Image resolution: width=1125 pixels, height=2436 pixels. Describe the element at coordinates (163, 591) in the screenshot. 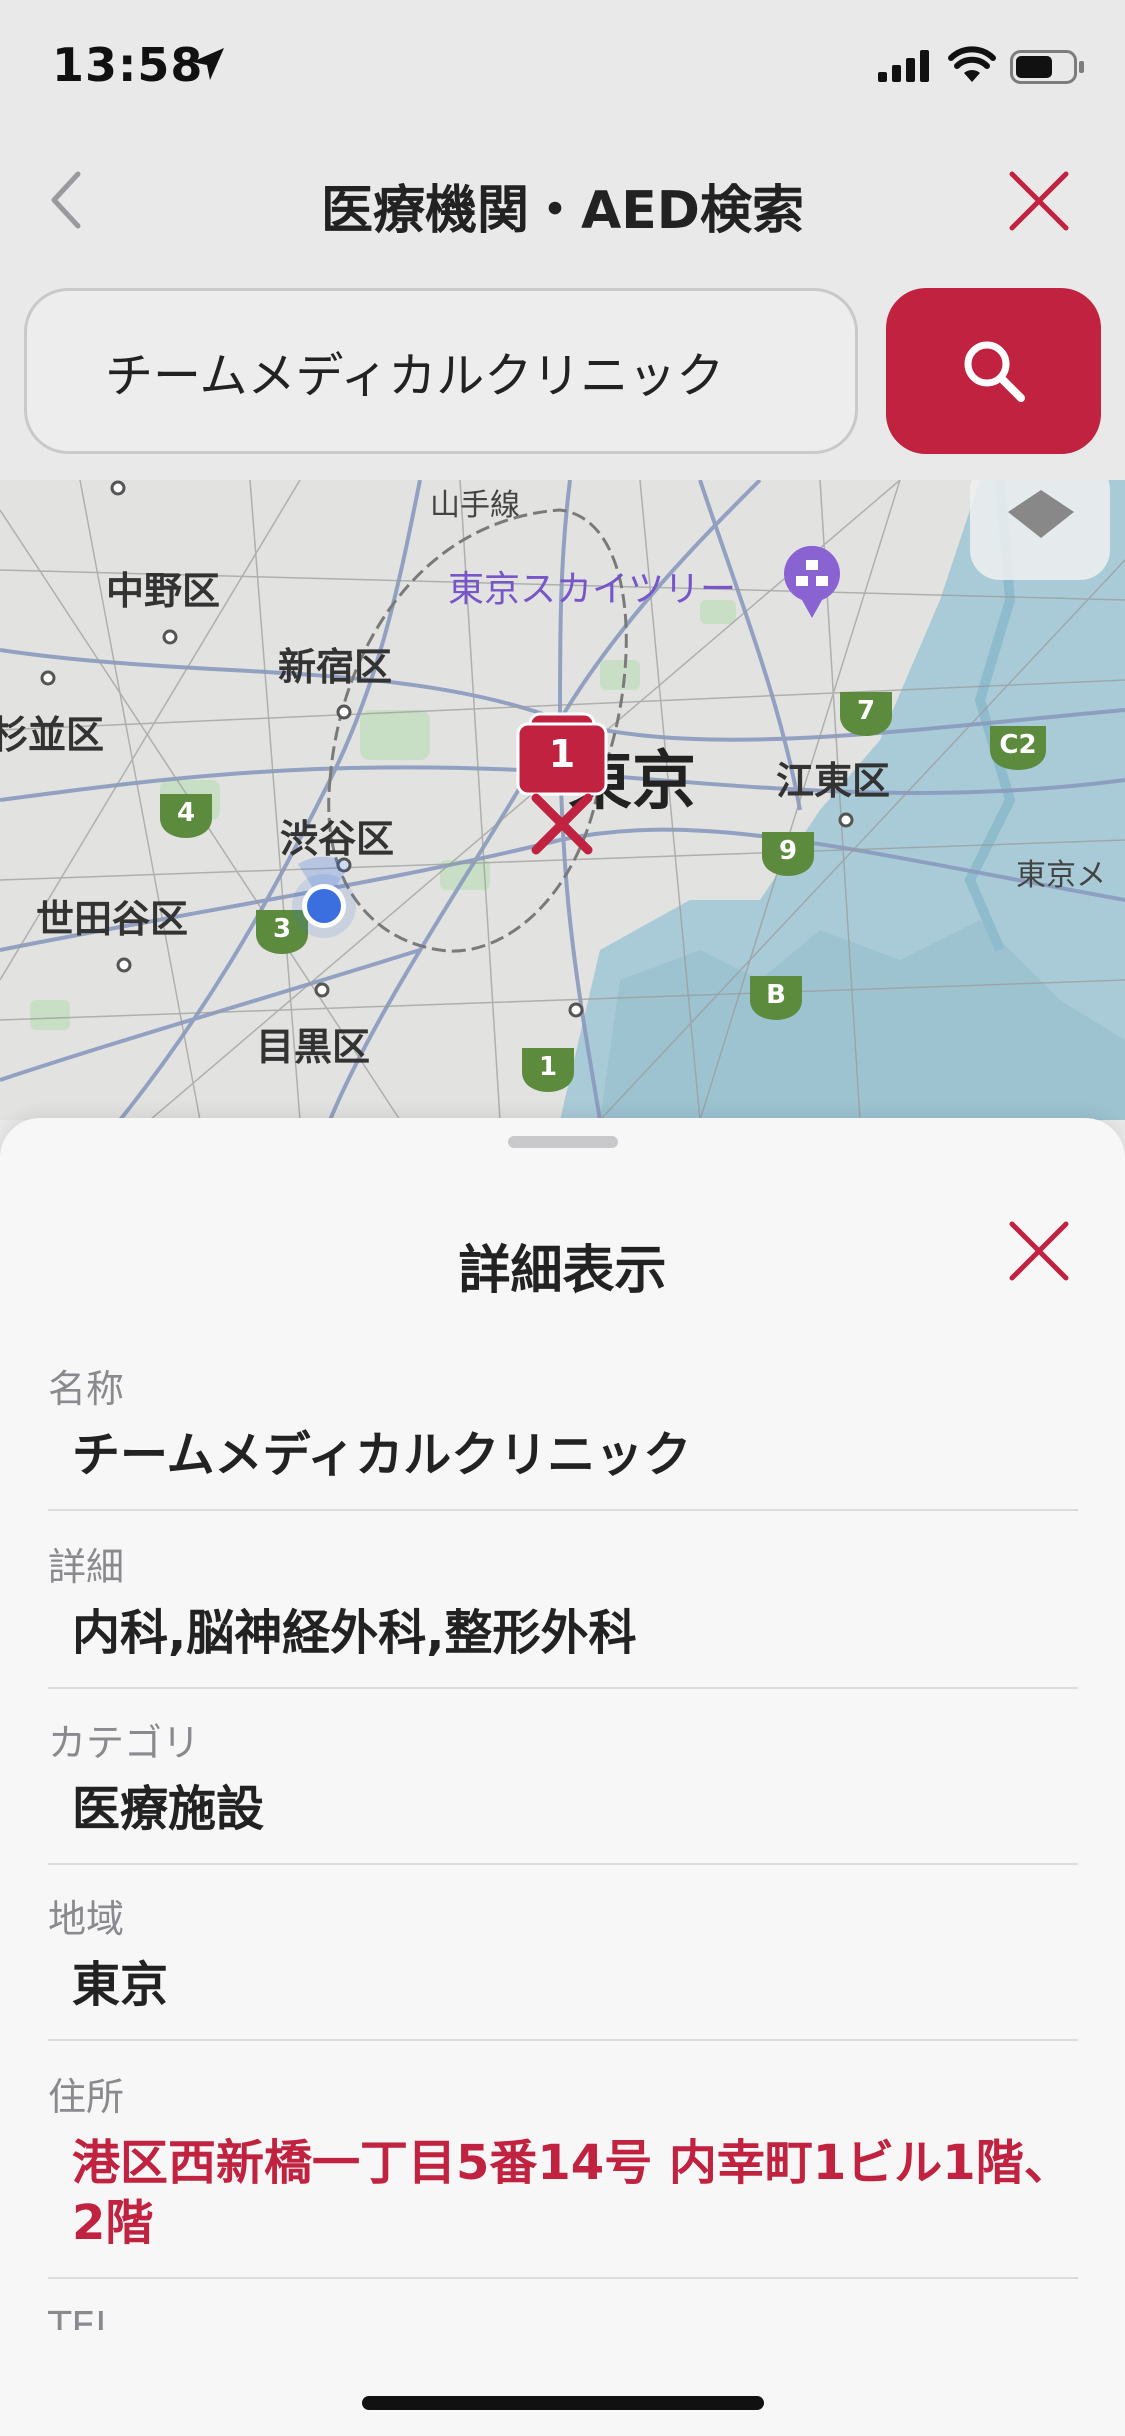

I see `map-label-nakano: 中野区` at that location.